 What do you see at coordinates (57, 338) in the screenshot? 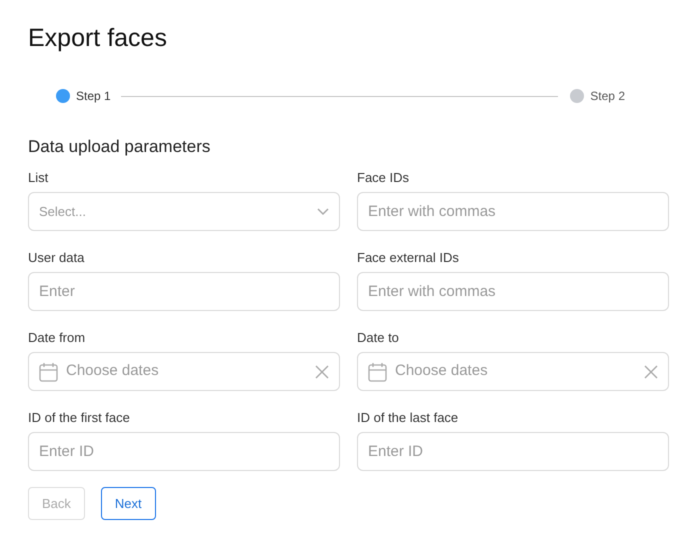
I see `field-label: Date from` at bounding box center [57, 338].